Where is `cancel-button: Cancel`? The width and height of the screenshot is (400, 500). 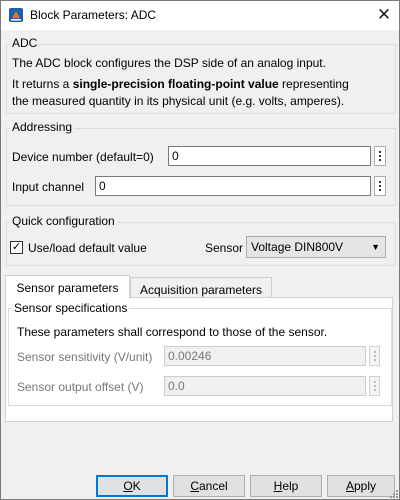
cancel-button: Cancel is located at coordinates (209, 486).